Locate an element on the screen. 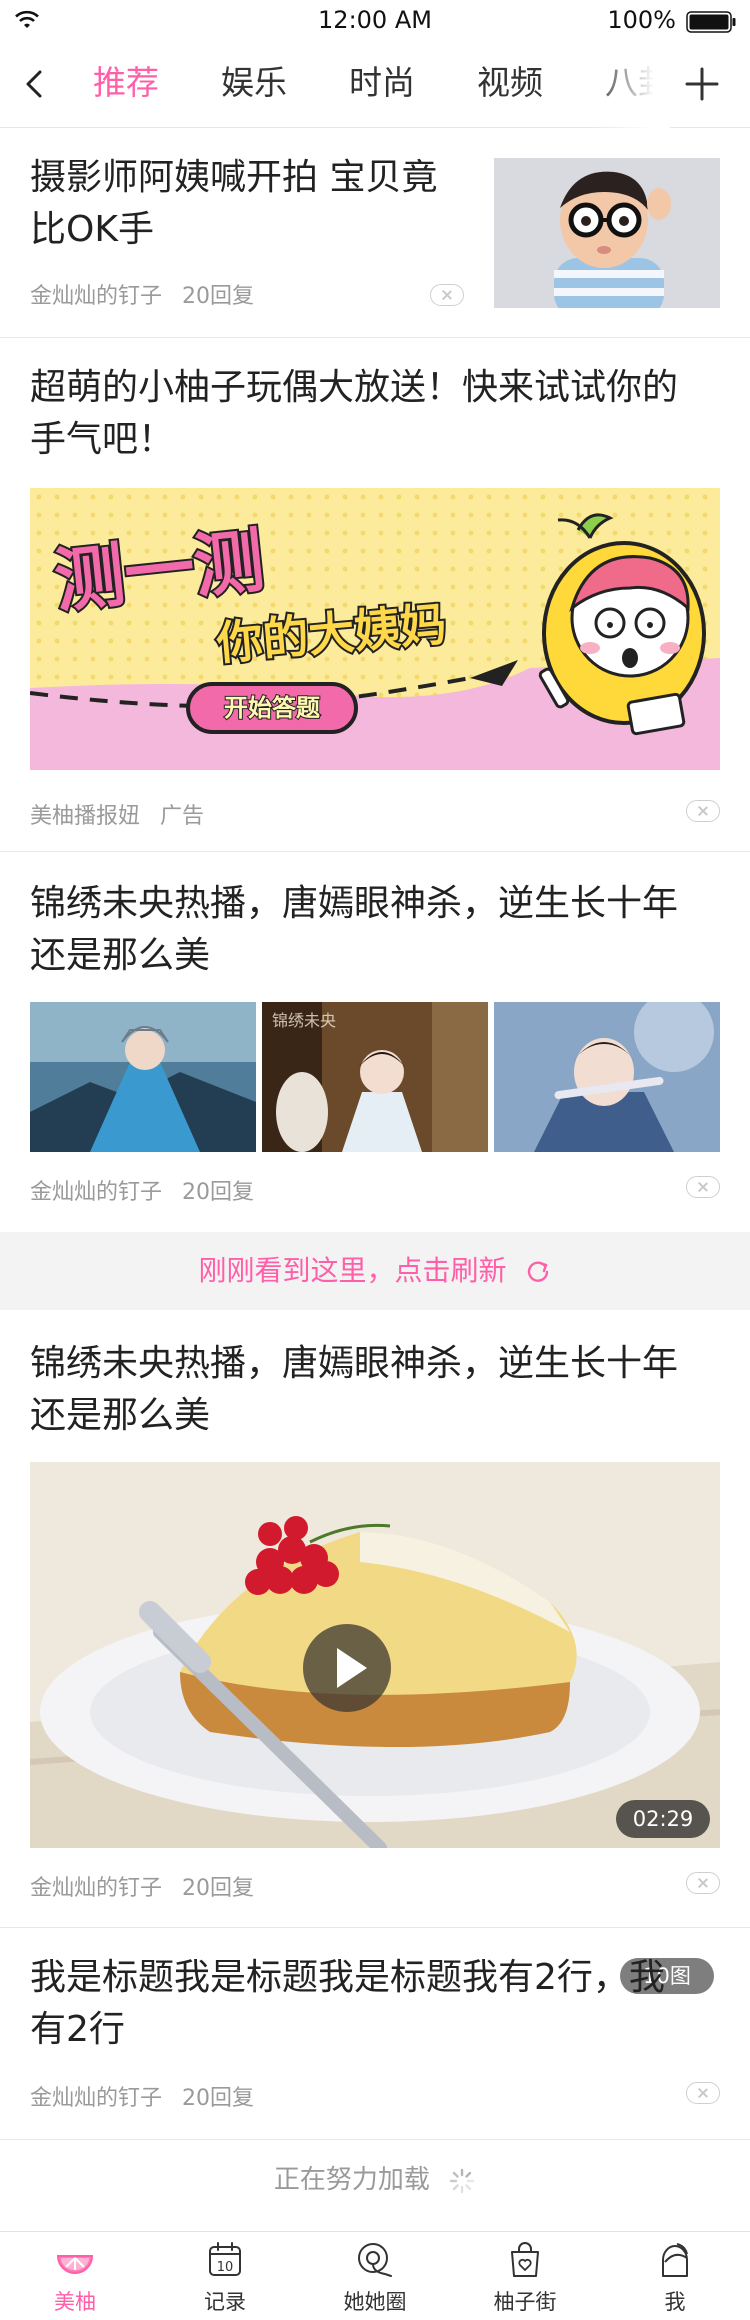 The width and height of the screenshot is (750, 2320). profile-icon is located at coordinates (675, 2260).